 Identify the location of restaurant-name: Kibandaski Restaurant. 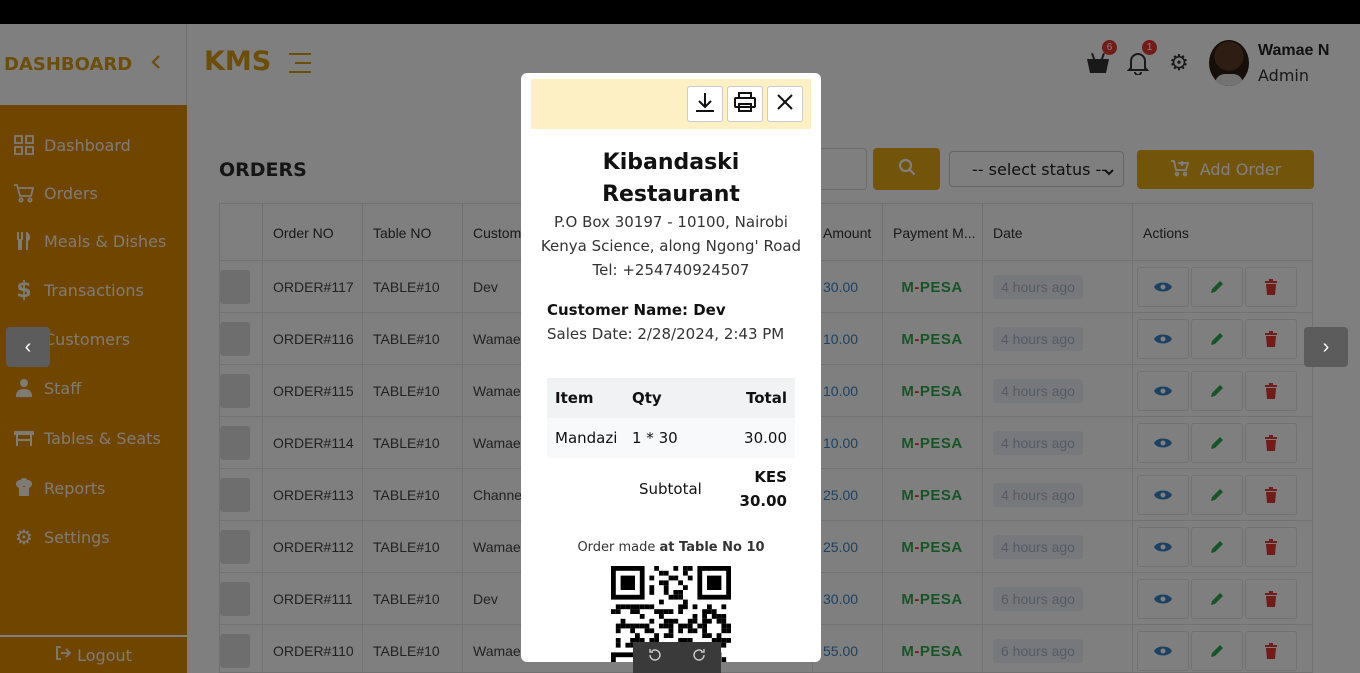
(671, 179).